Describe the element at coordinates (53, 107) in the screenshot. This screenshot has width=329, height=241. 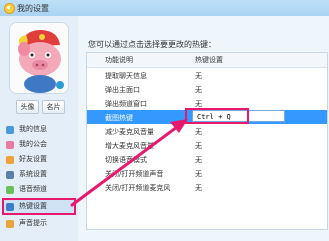
I see `card-button: 名片` at that location.